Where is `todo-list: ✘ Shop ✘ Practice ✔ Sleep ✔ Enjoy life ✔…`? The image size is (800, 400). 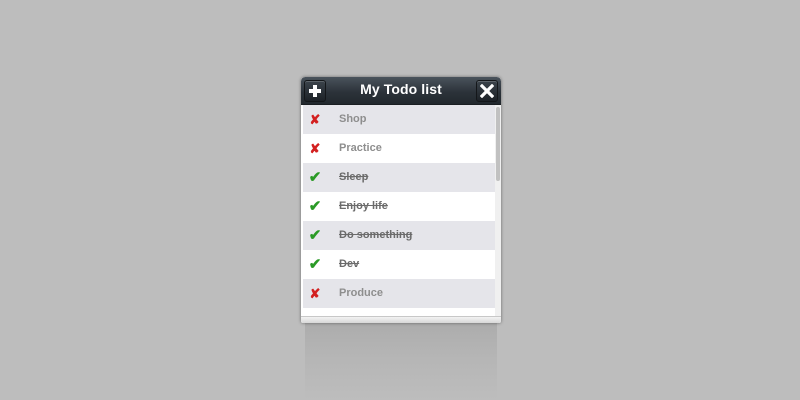
todo-list: ✘ Shop ✘ Practice ✔ Sleep ✔ Enjoy life ✔… is located at coordinates (399, 211).